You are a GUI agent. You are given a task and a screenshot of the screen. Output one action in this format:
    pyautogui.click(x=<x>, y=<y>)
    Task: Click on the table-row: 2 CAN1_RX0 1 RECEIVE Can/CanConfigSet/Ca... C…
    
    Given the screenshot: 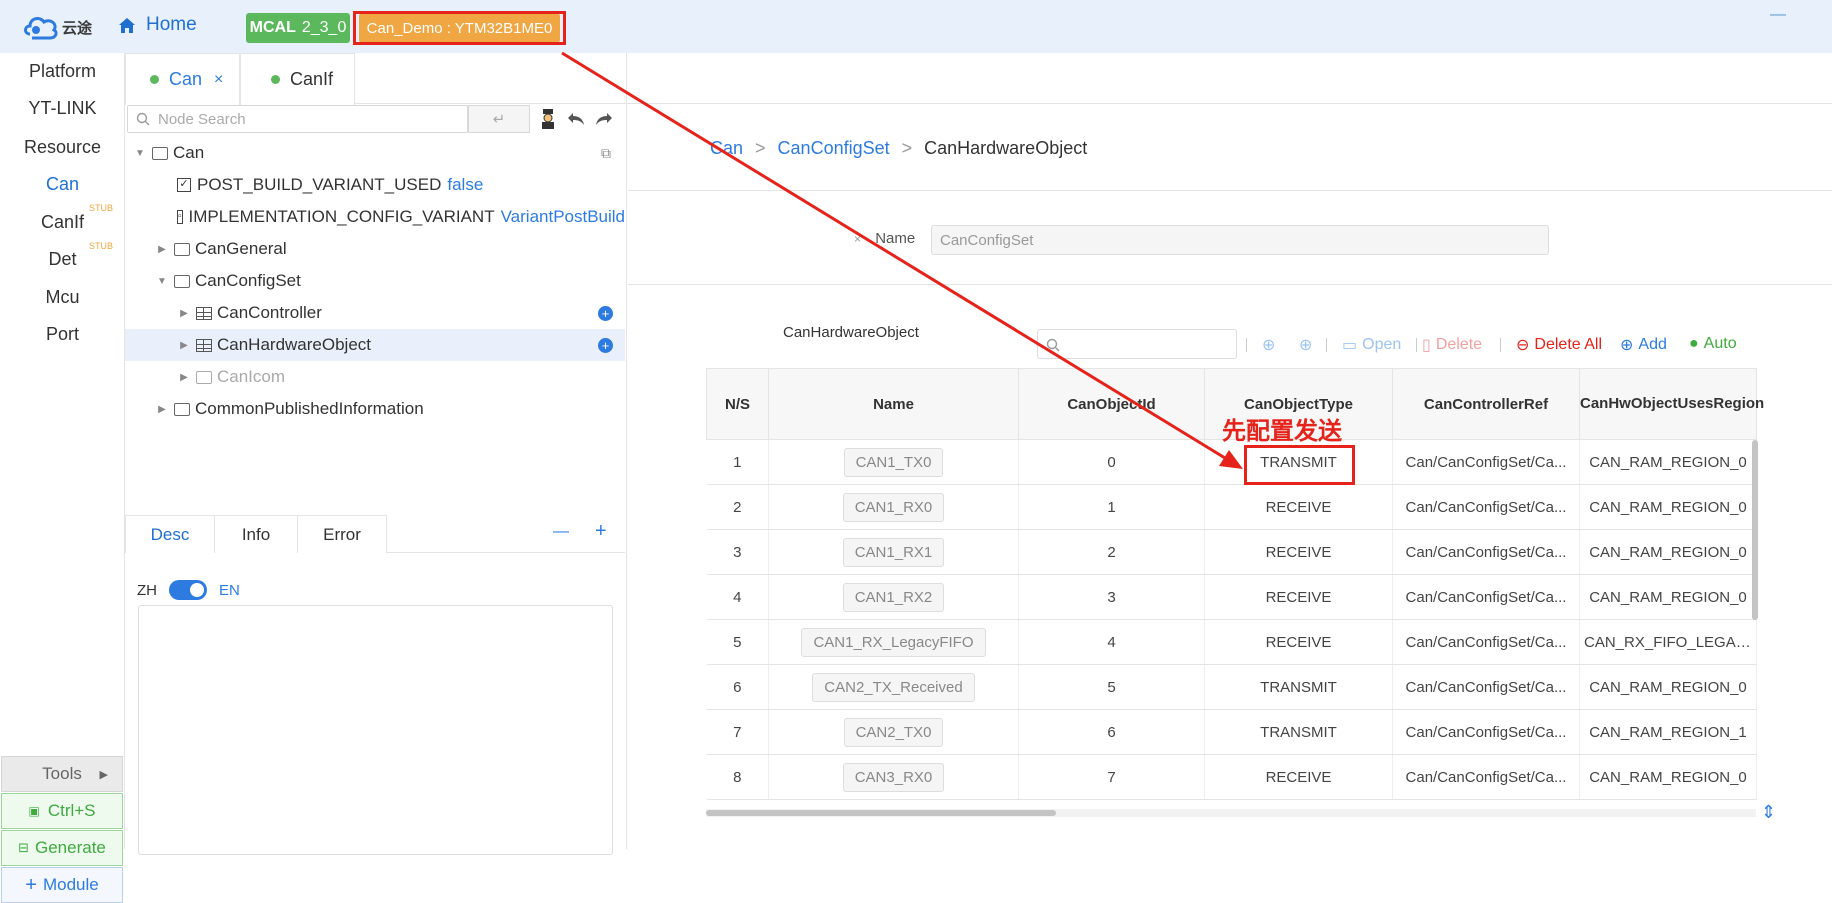 What is the action you would take?
    pyautogui.click(x=1231, y=507)
    